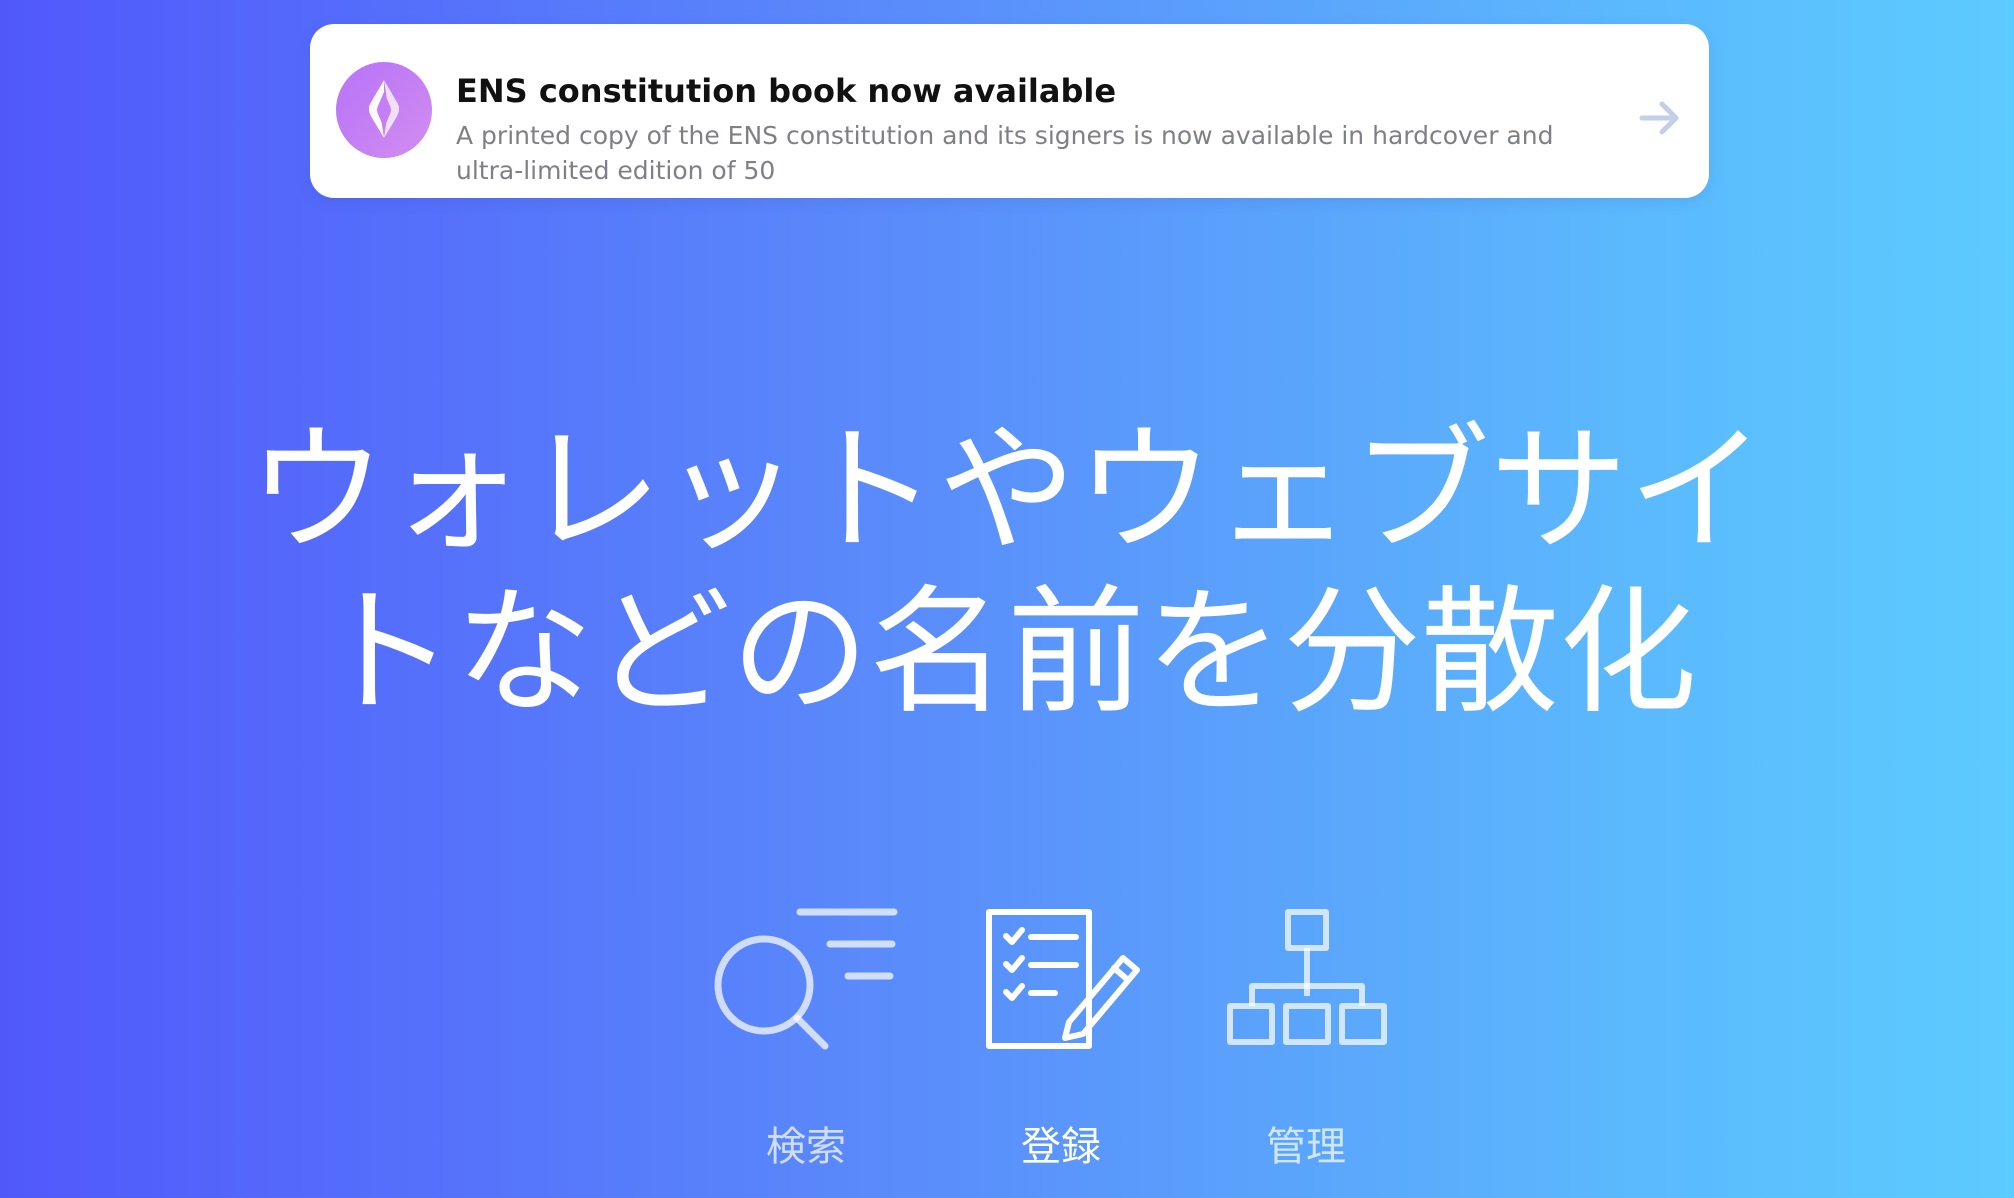 The height and width of the screenshot is (1198, 2014). Describe the element at coordinates (1063, 979) in the screenshot. I see `checklist-pen-icon` at that location.